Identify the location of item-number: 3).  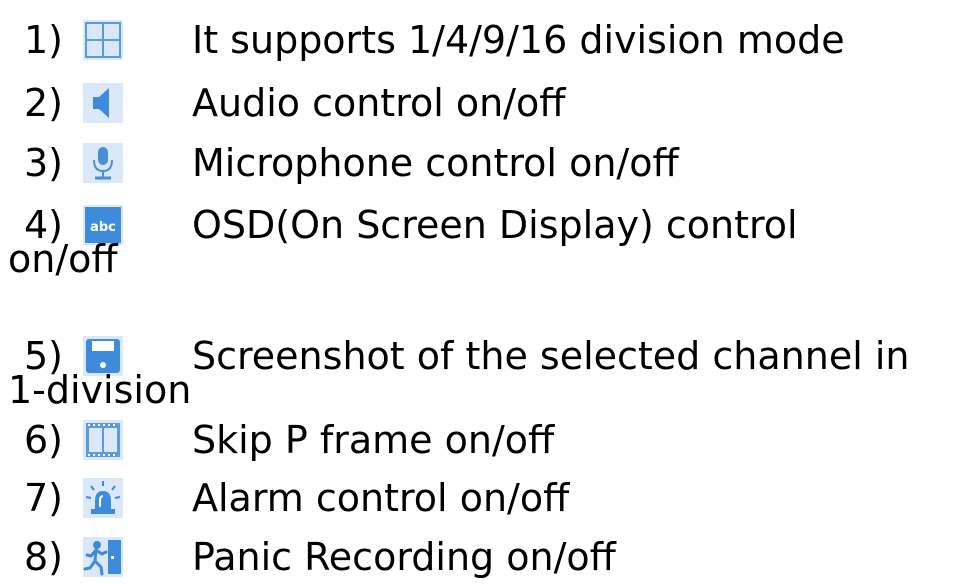
(44, 163).